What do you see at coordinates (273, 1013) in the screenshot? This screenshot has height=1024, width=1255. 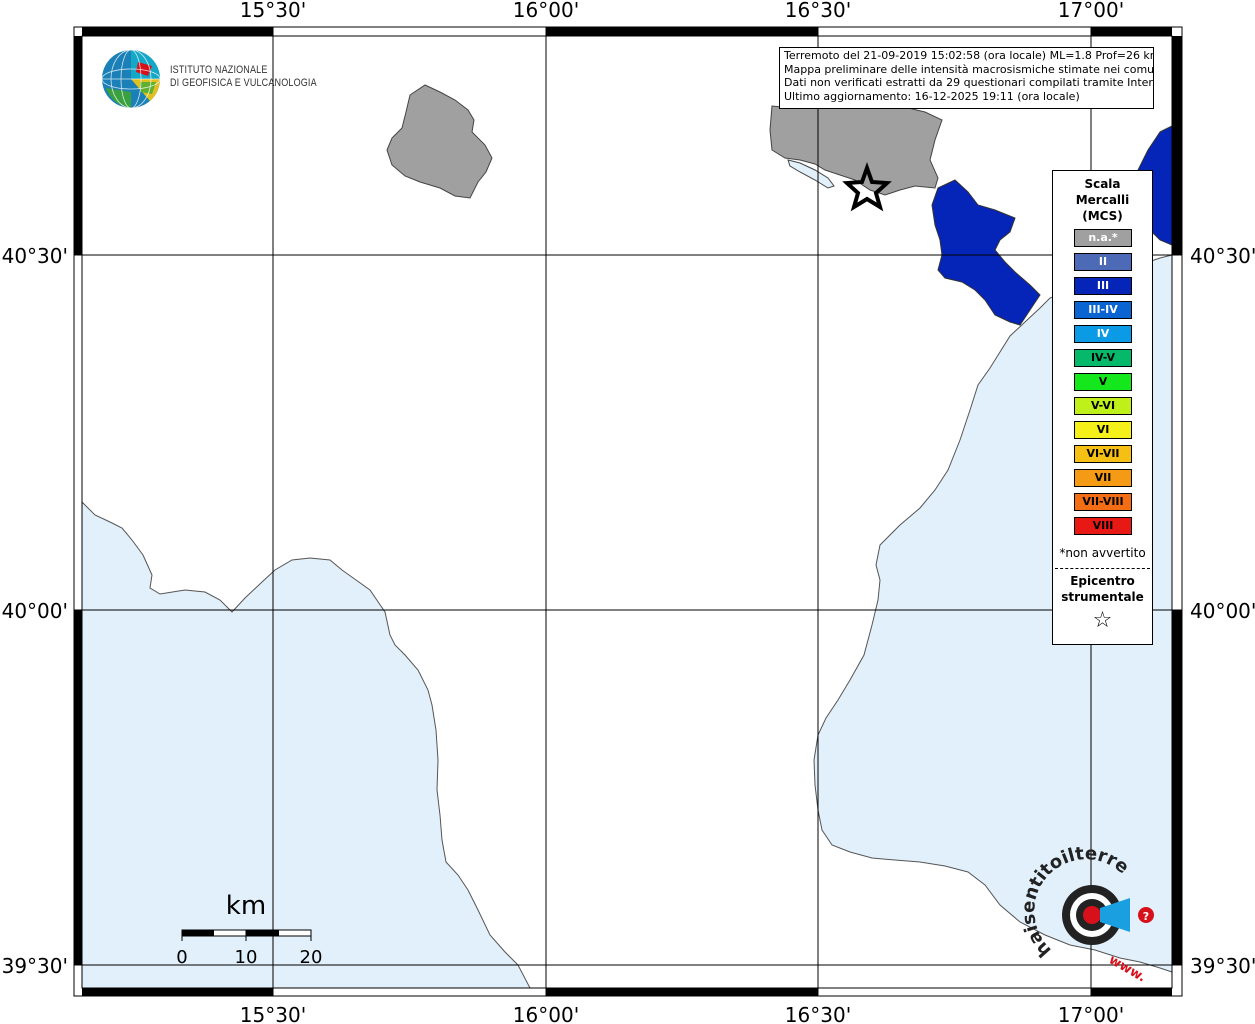 I see `bottom-label-0: 15°30'` at bounding box center [273, 1013].